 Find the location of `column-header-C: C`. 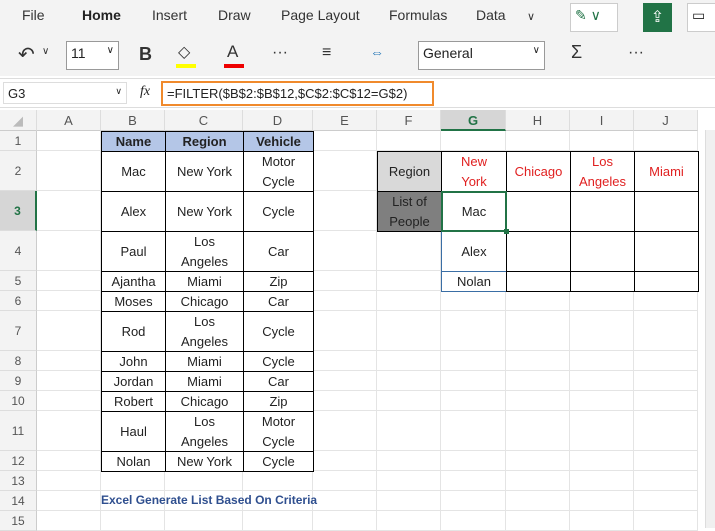

column-header-C: C is located at coordinates (204, 120).